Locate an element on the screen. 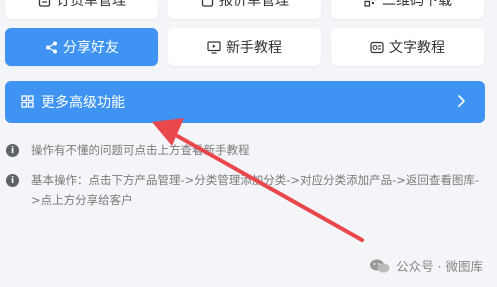  info-hint-tutorial: i 操作有不懂的问题可点击上方查看新手教程 is located at coordinates (246, 150).